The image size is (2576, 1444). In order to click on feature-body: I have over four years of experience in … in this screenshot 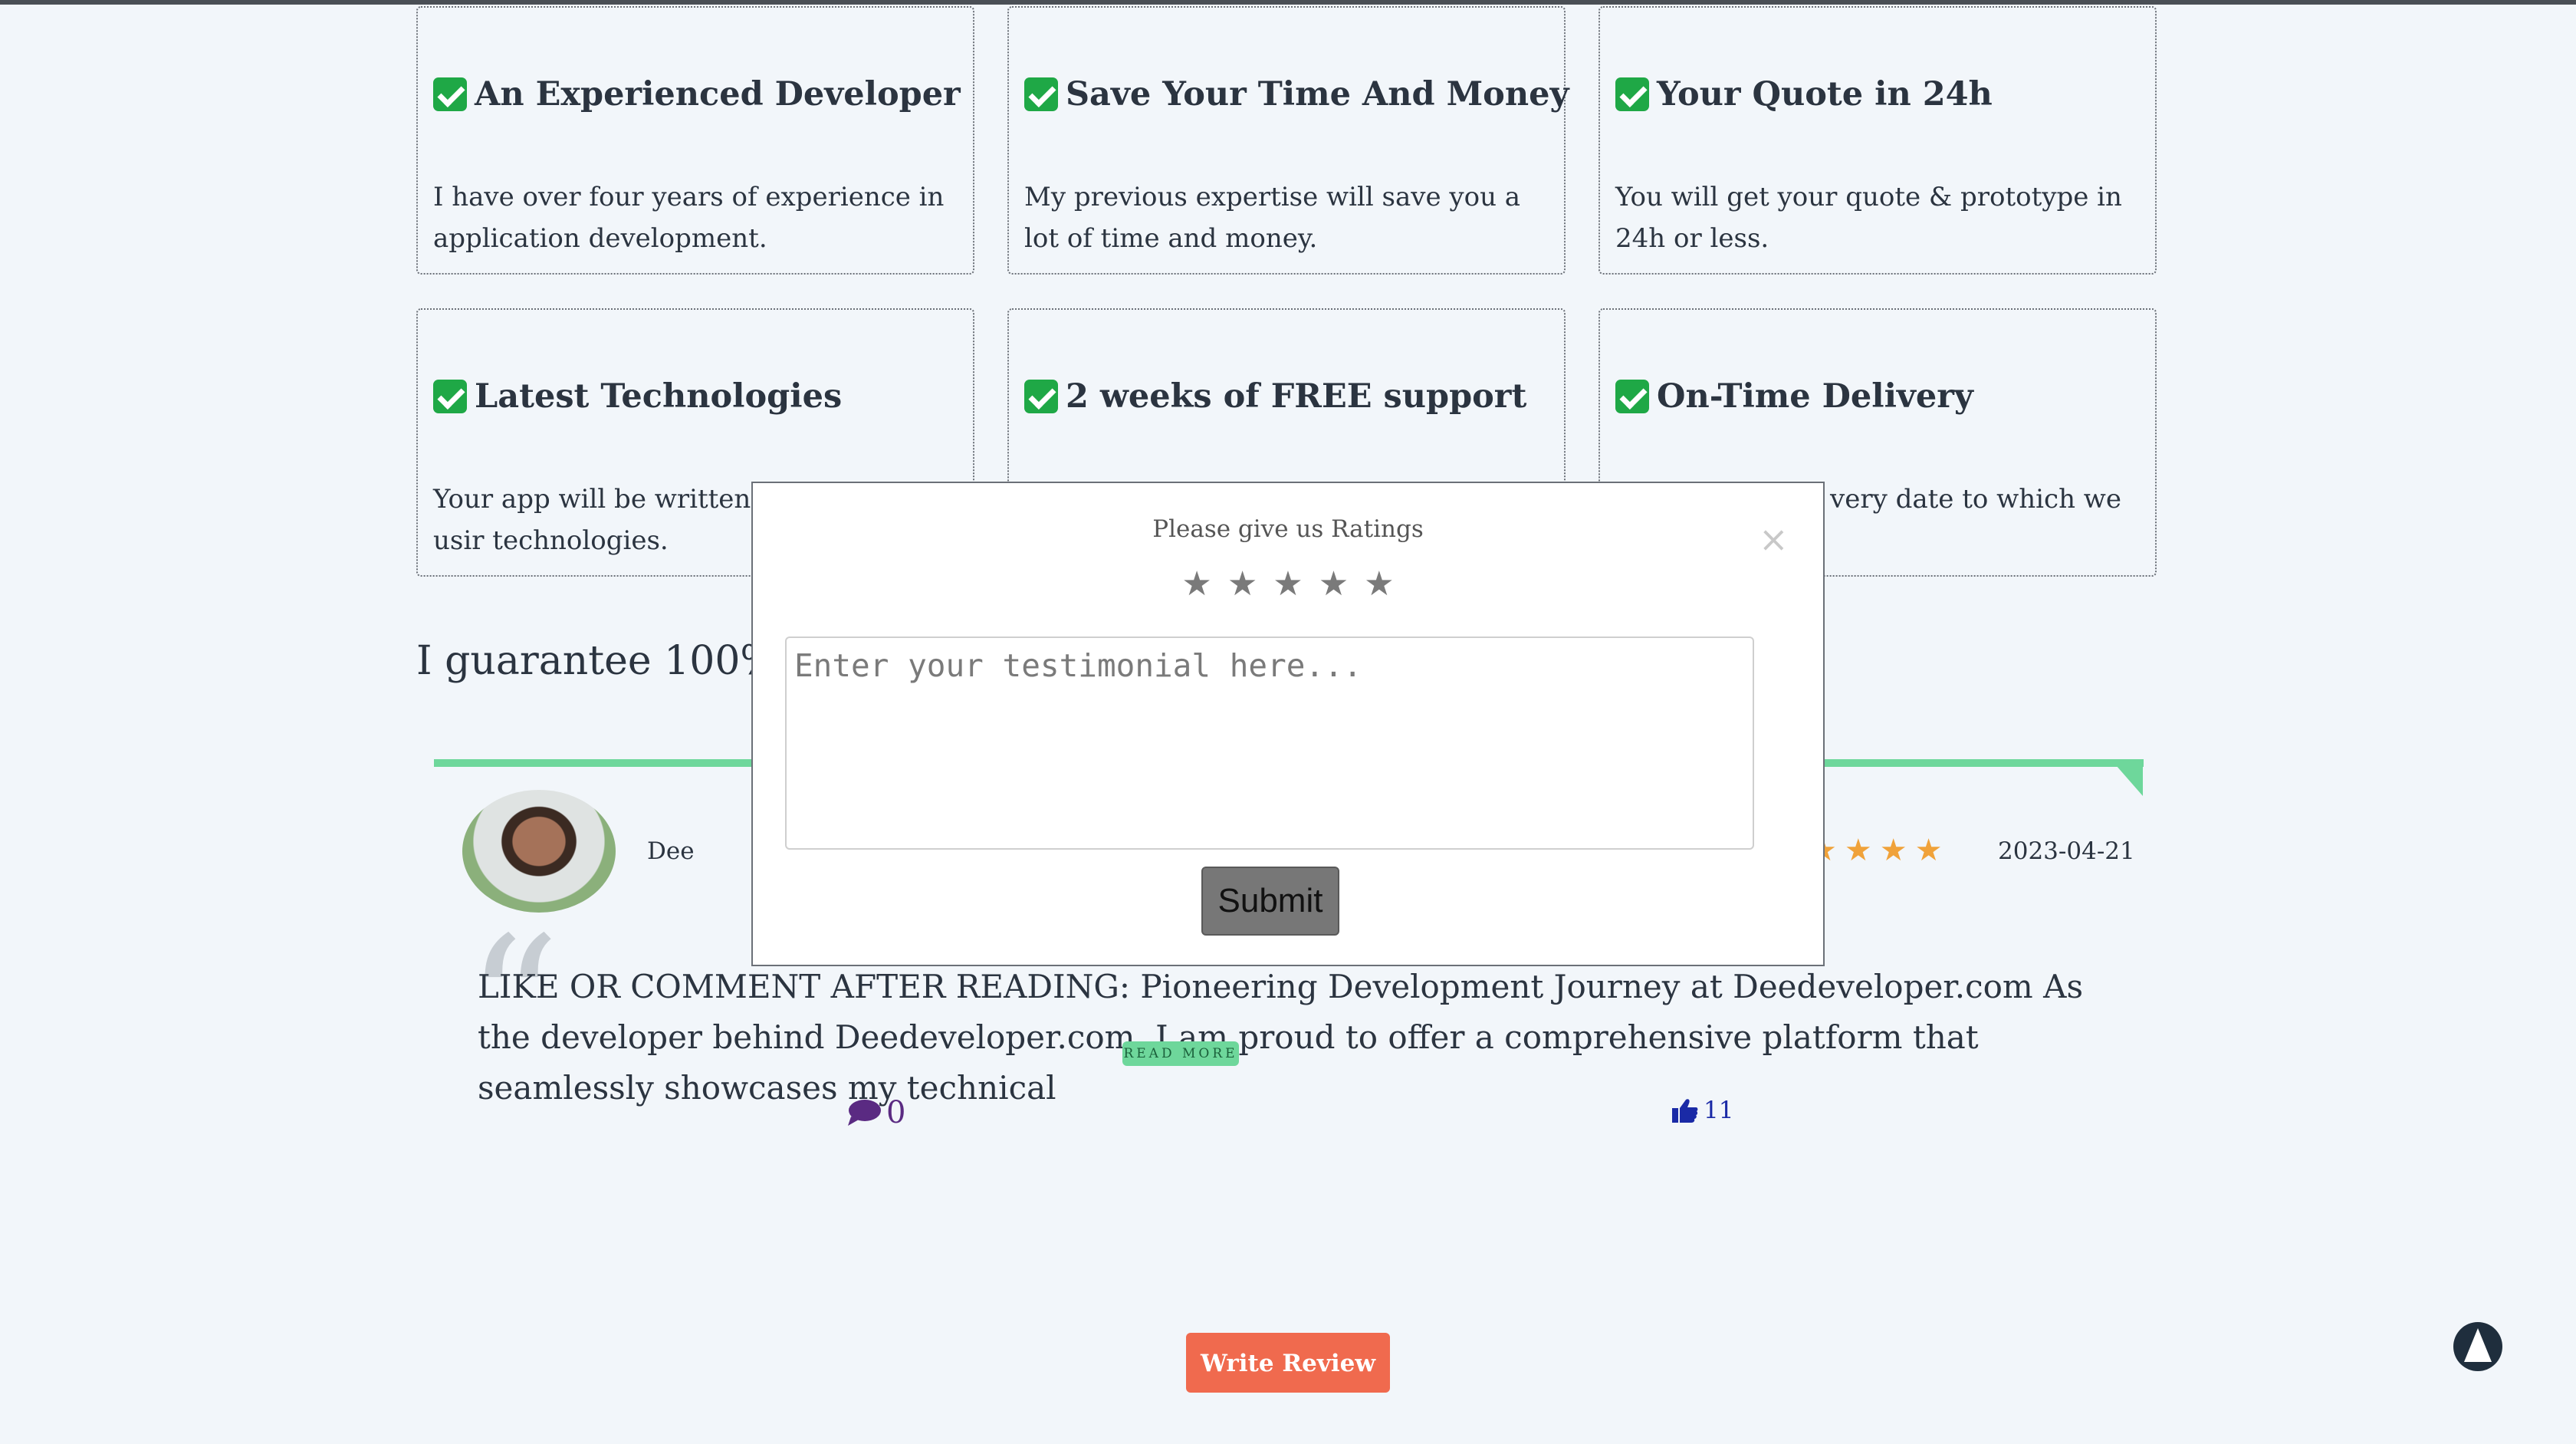, I will do `click(689, 218)`.